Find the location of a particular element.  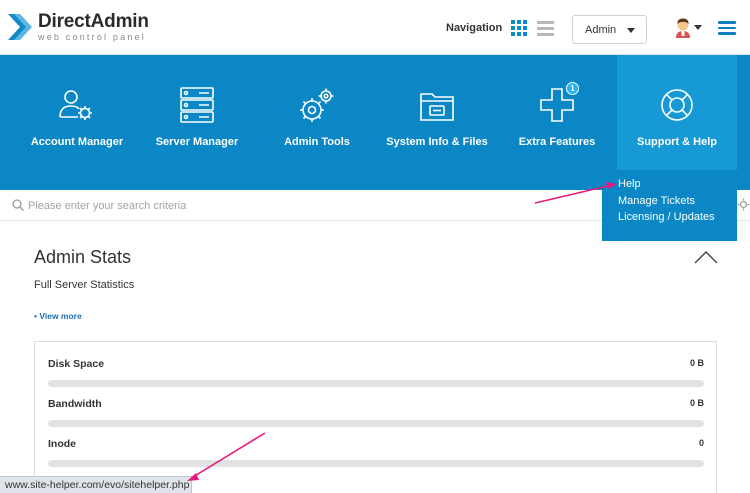

grid-view-icon is located at coordinates (519, 28).